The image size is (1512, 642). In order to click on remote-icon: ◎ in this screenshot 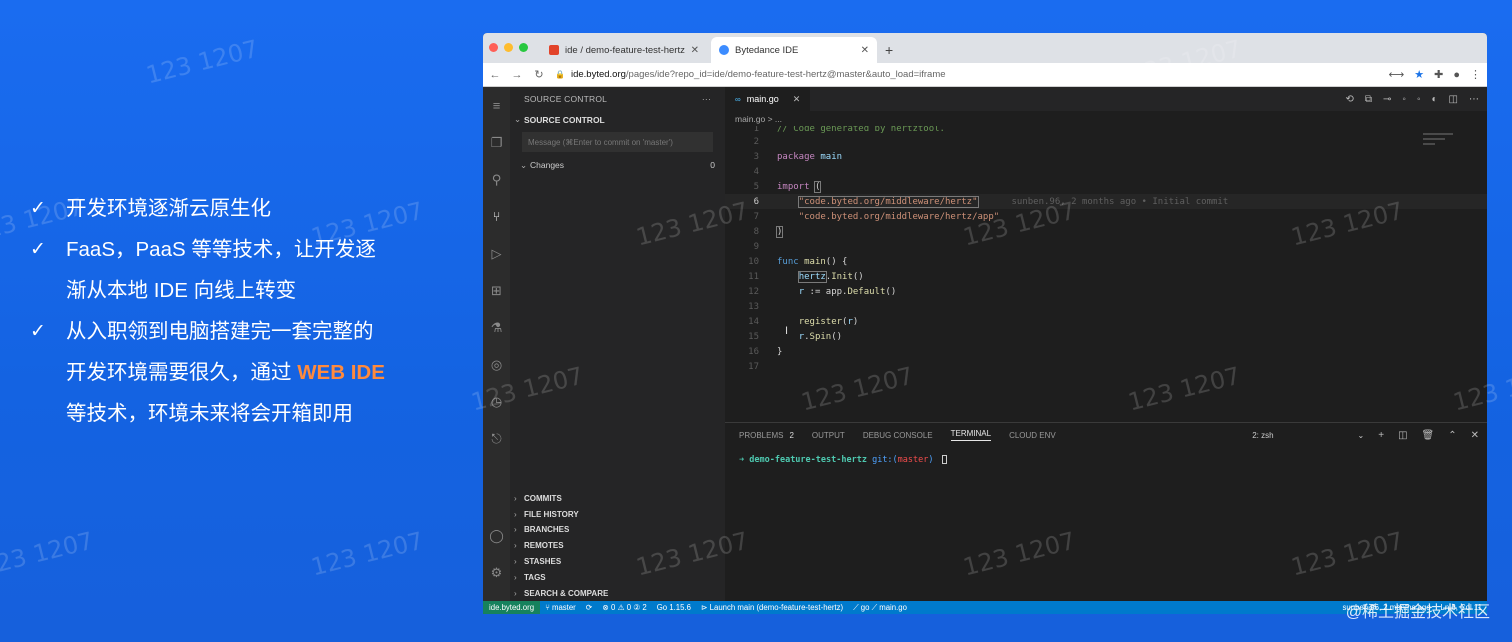, I will do `click(496, 364)`.